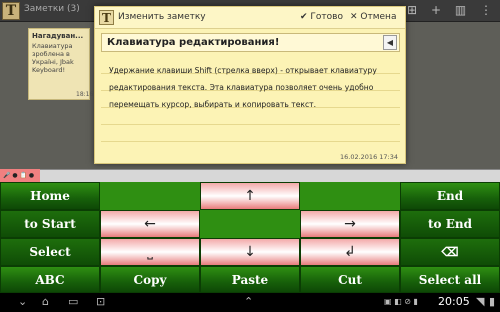 The height and width of the screenshot is (312, 500). Describe the element at coordinates (20, 180) in the screenshot. I see `keyboard-mode-tab: 🎤 ● 📋 ● ⌨` at that location.